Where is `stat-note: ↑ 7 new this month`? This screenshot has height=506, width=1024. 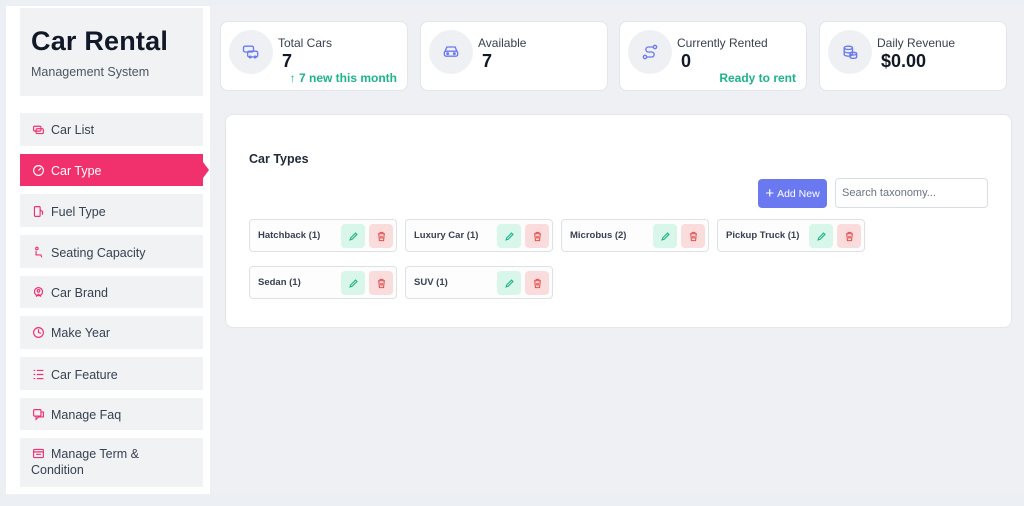 stat-note: ↑ 7 new this month is located at coordinates (343, 78).